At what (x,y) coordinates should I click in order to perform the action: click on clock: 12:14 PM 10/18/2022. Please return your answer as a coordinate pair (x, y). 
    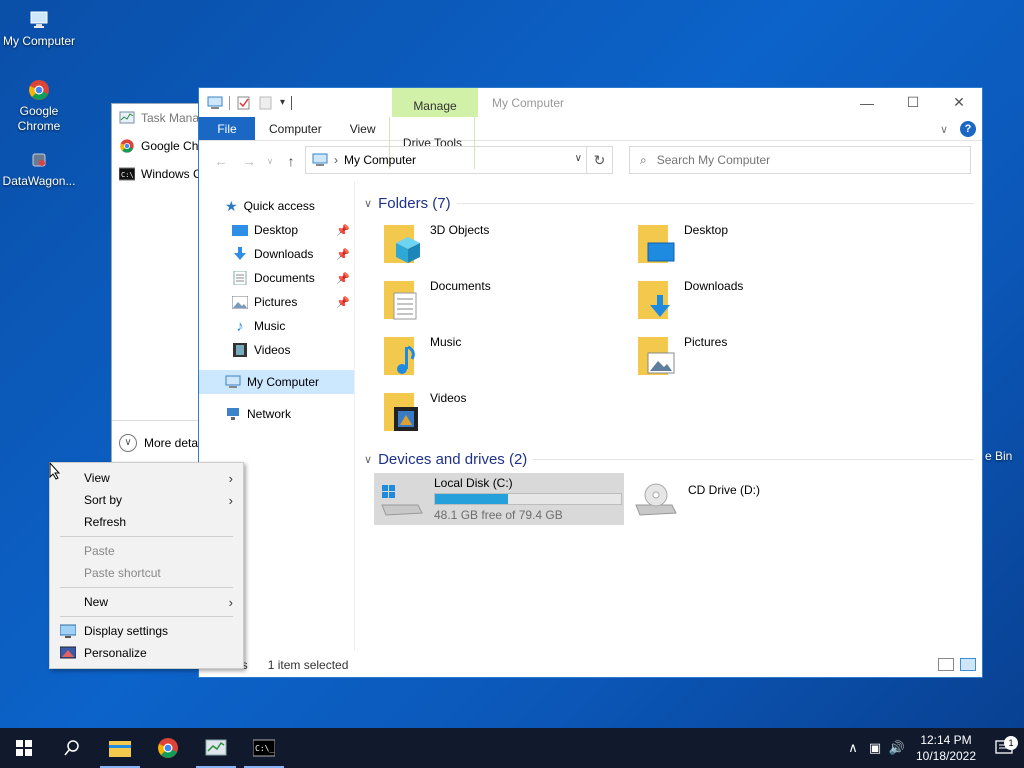
    Looking at the image, I should click on (946, 748).